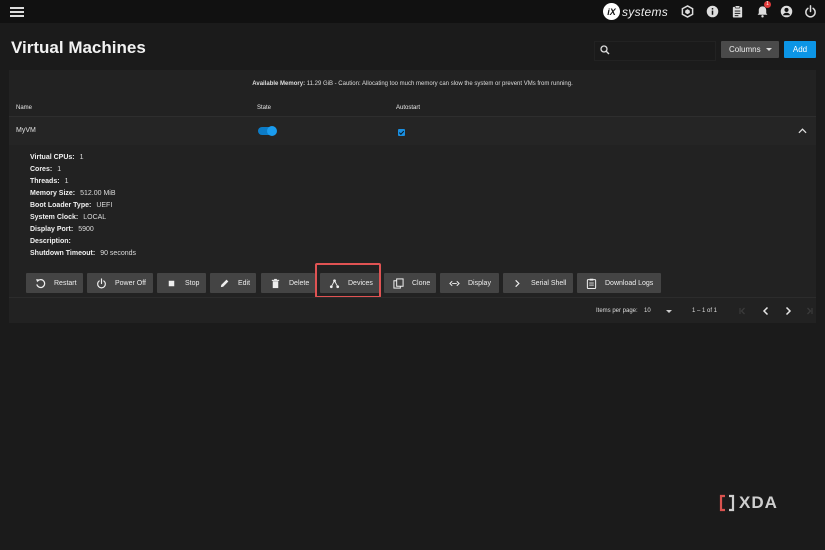 Image resolution: width=825 pixels, height=550 pixels. I want to click on autostart-checkbox, so click(401, 132).